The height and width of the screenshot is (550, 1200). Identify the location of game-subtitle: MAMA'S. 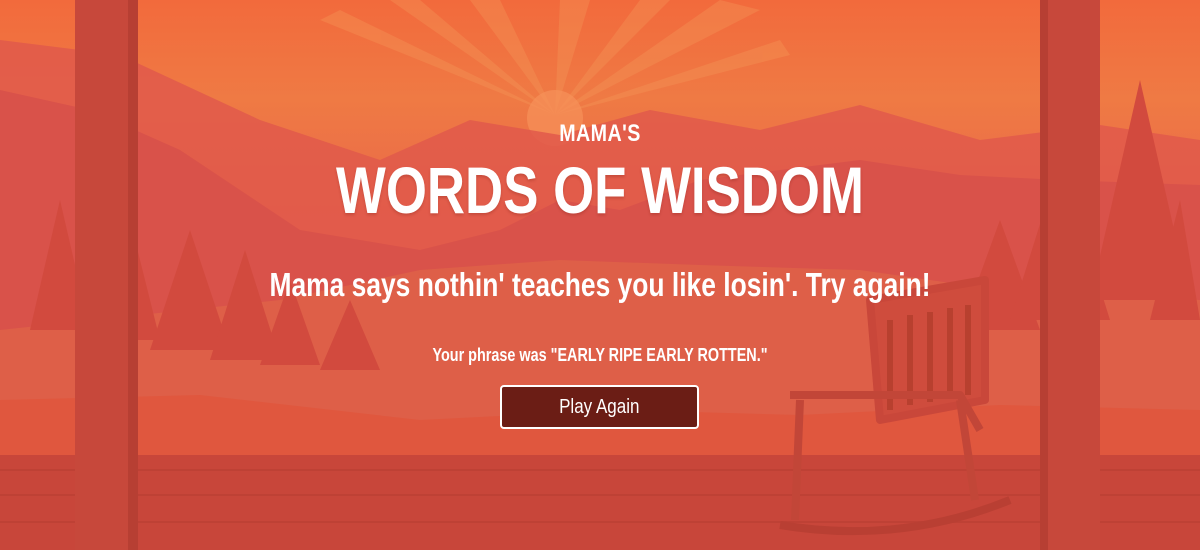
(600, 133).